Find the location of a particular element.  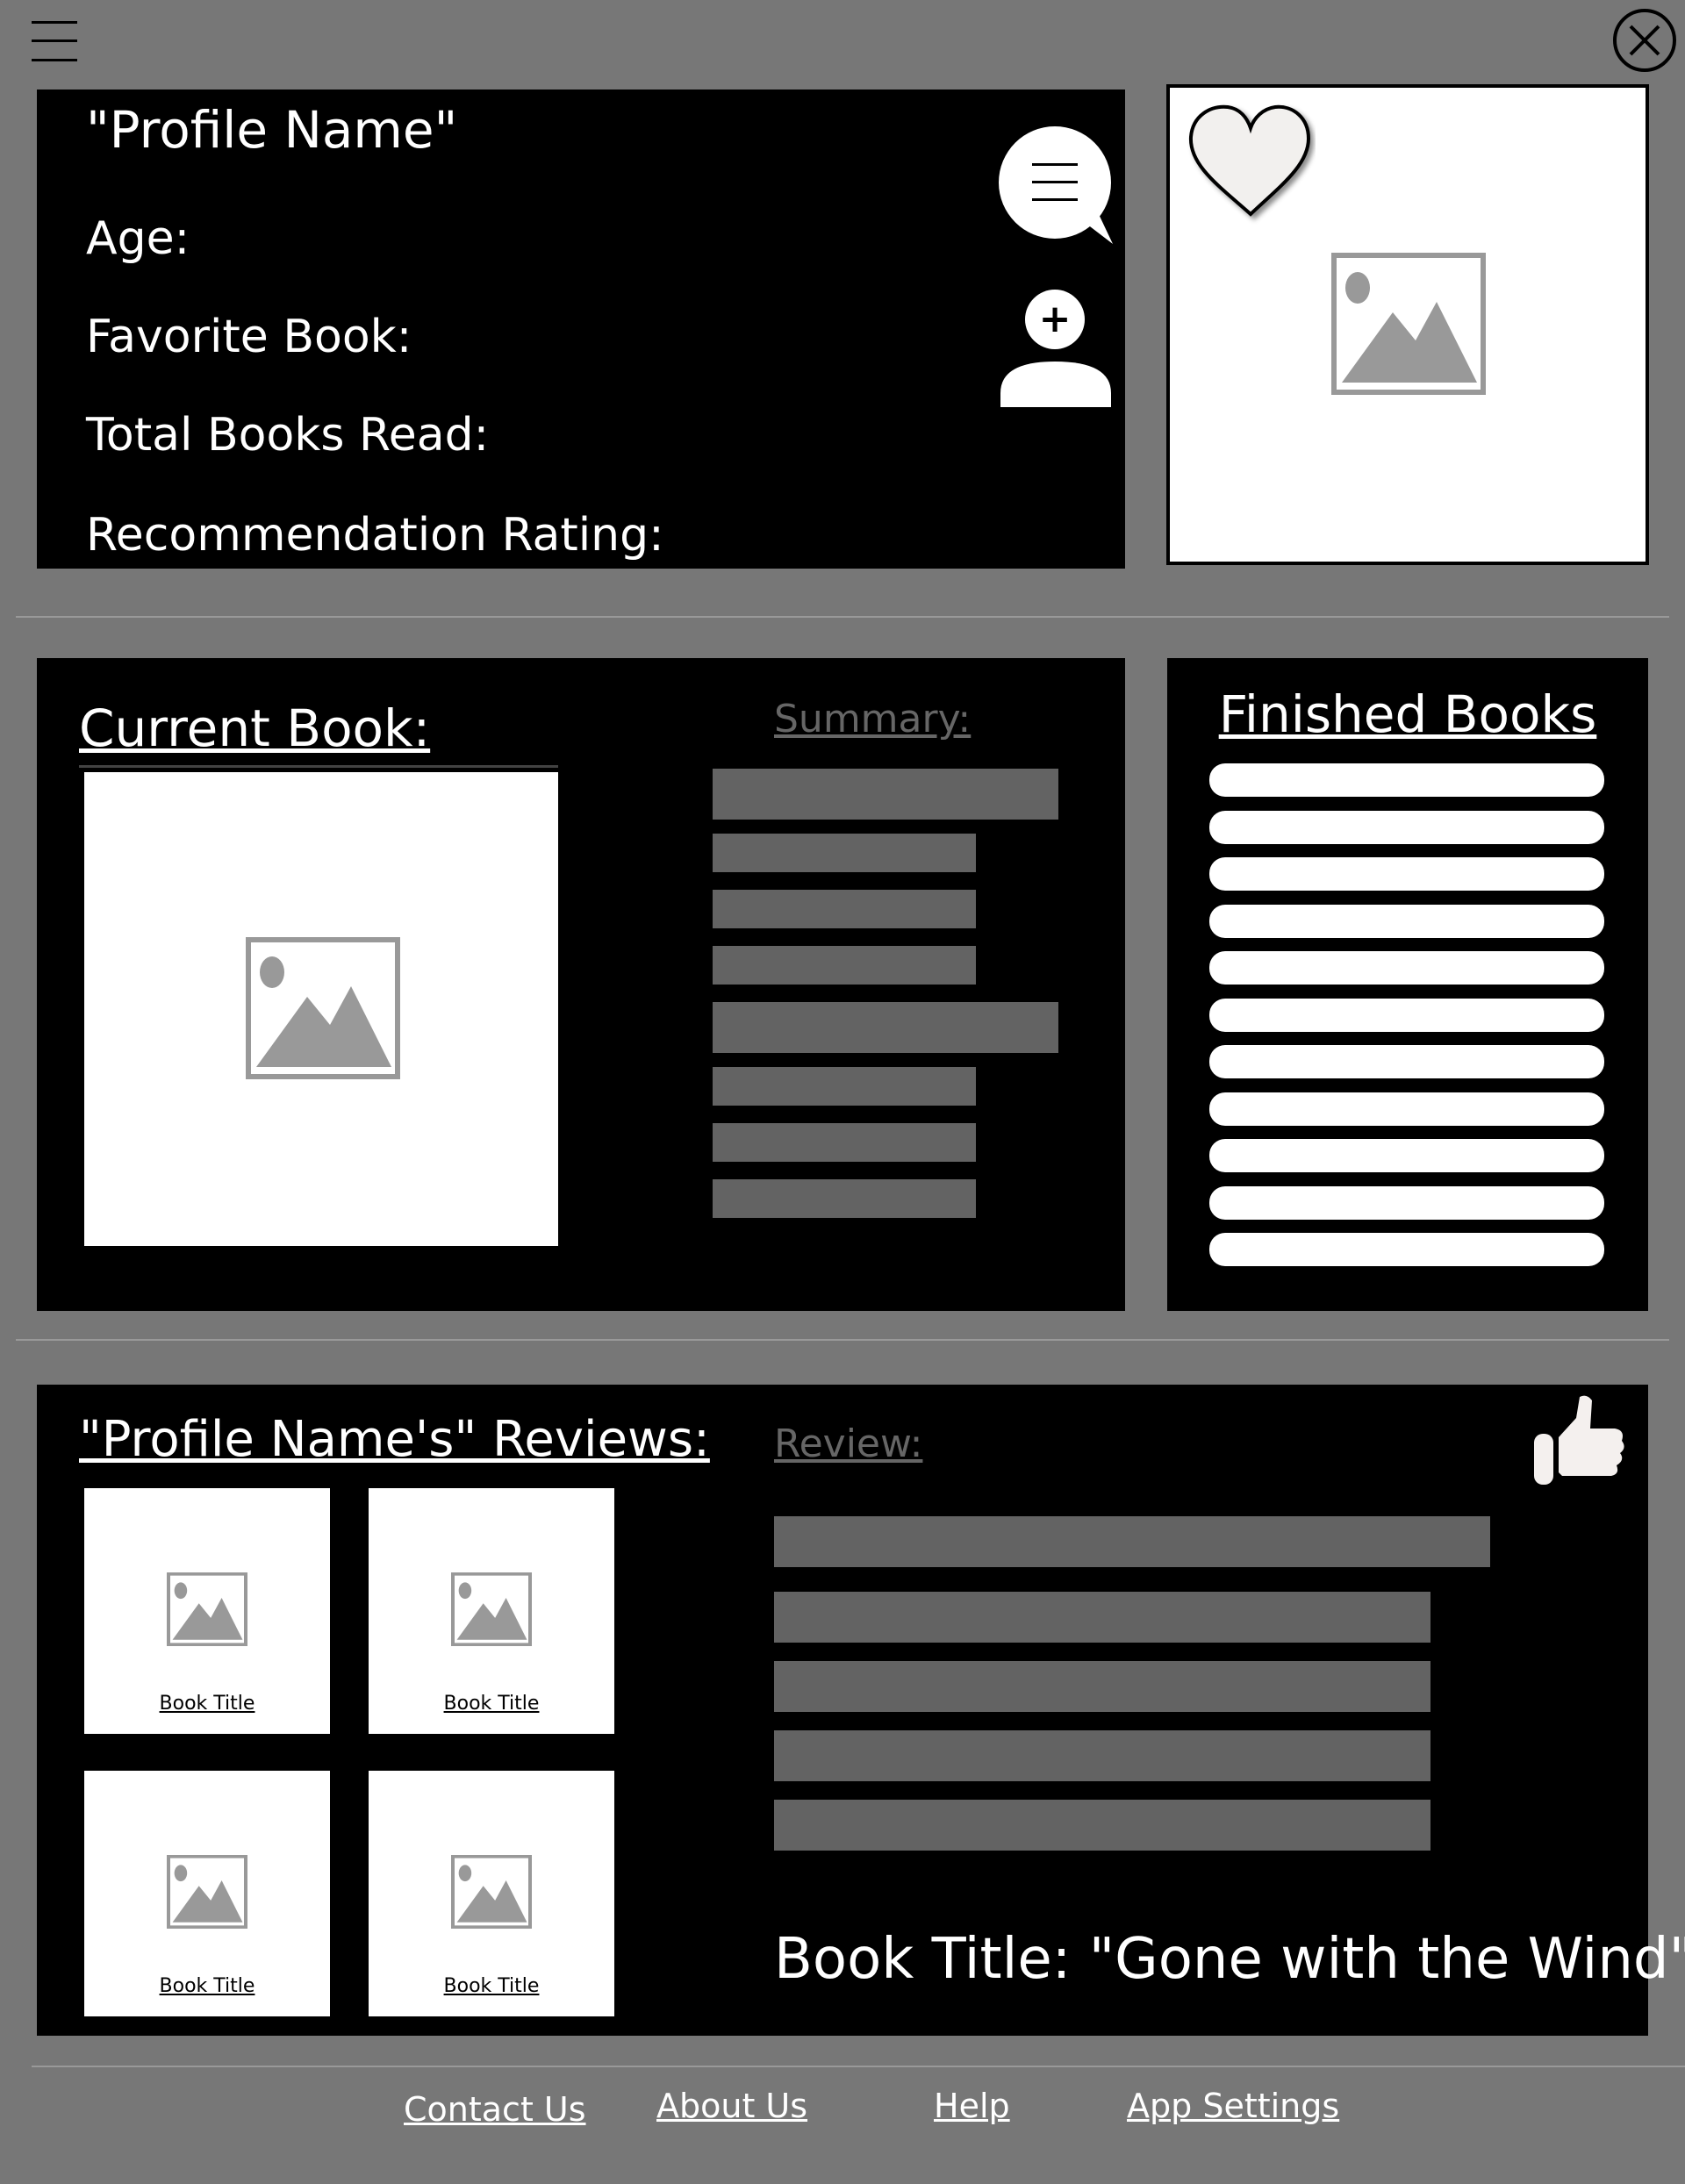

review-label: Review: is located at coordinates (848, 1443).